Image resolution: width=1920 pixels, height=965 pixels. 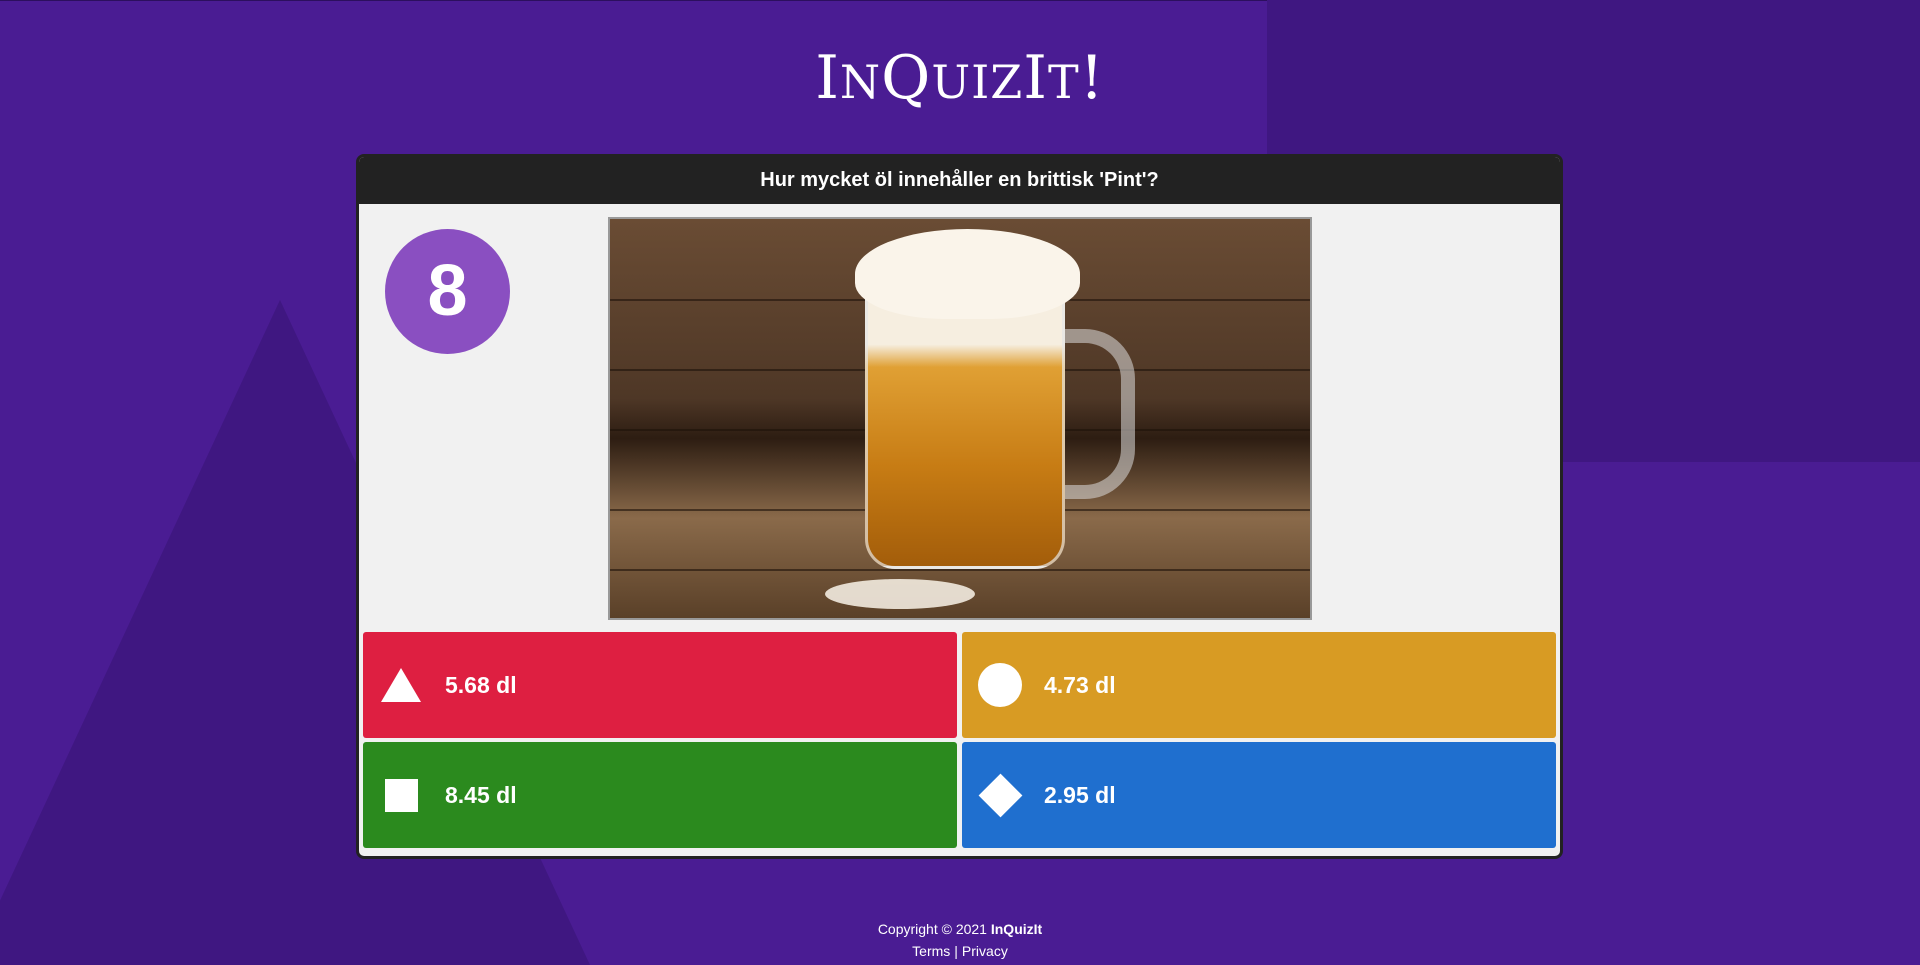 I want to click on countdown-timer: 8, so click(x=447, y=291).